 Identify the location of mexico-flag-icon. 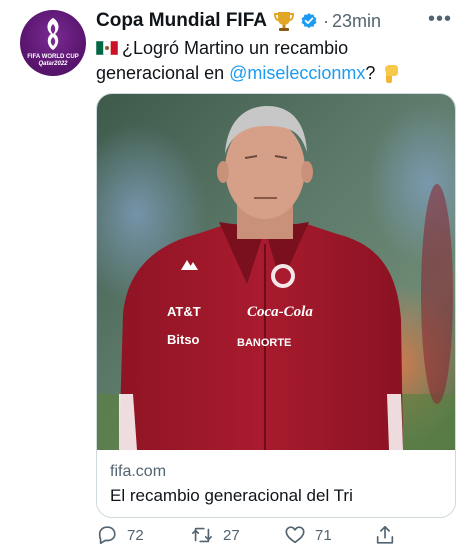
(107, 48).